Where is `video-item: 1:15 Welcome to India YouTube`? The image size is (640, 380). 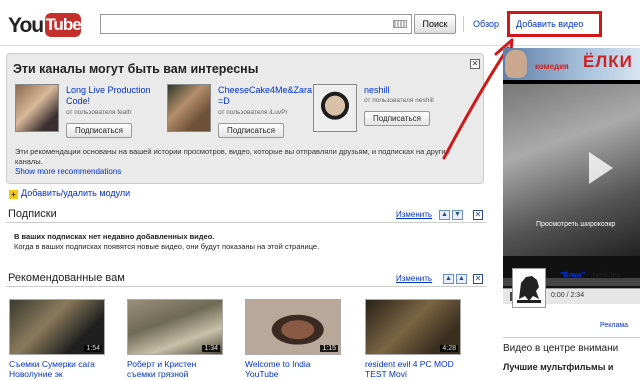 video-item: 1:15 Welcome to India YouTube is located at coordinates (295, 339).